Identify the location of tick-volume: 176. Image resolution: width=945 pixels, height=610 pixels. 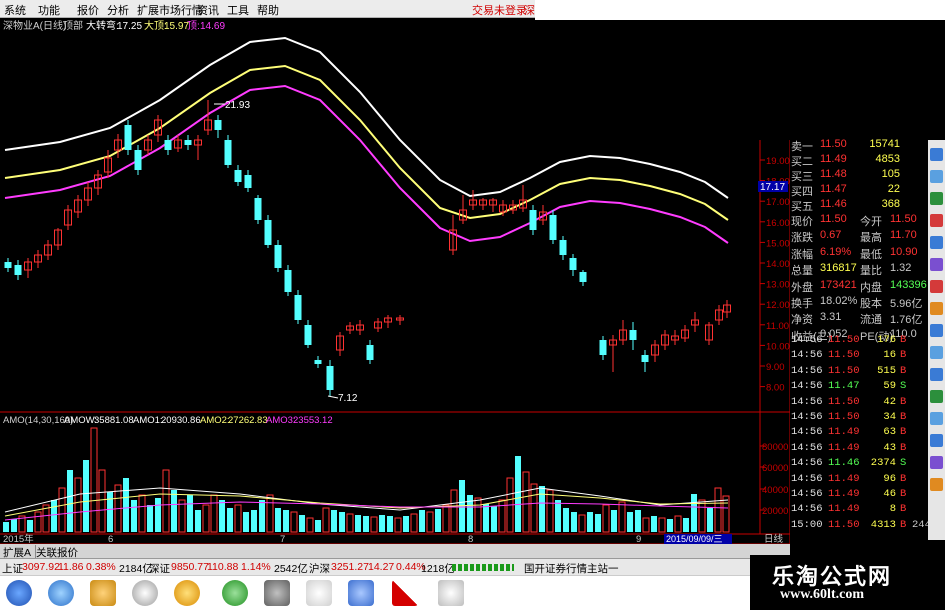
(886, 340).